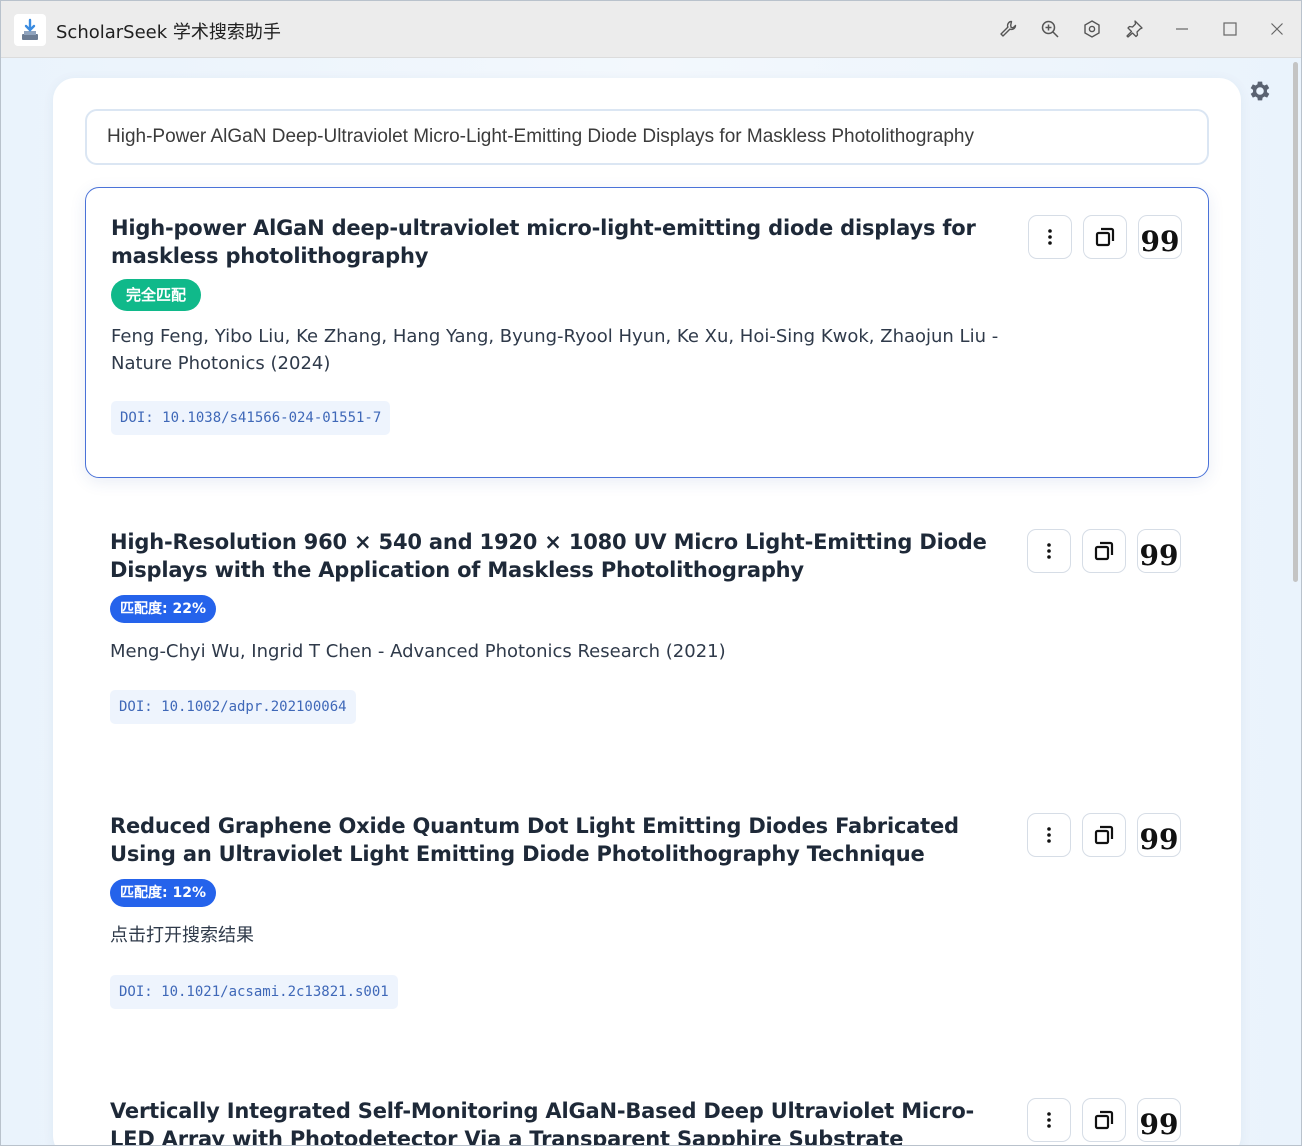 The height and width of the screenshot is (1146, 1302). I want to click on maximize-icon, so click(1230, 29).